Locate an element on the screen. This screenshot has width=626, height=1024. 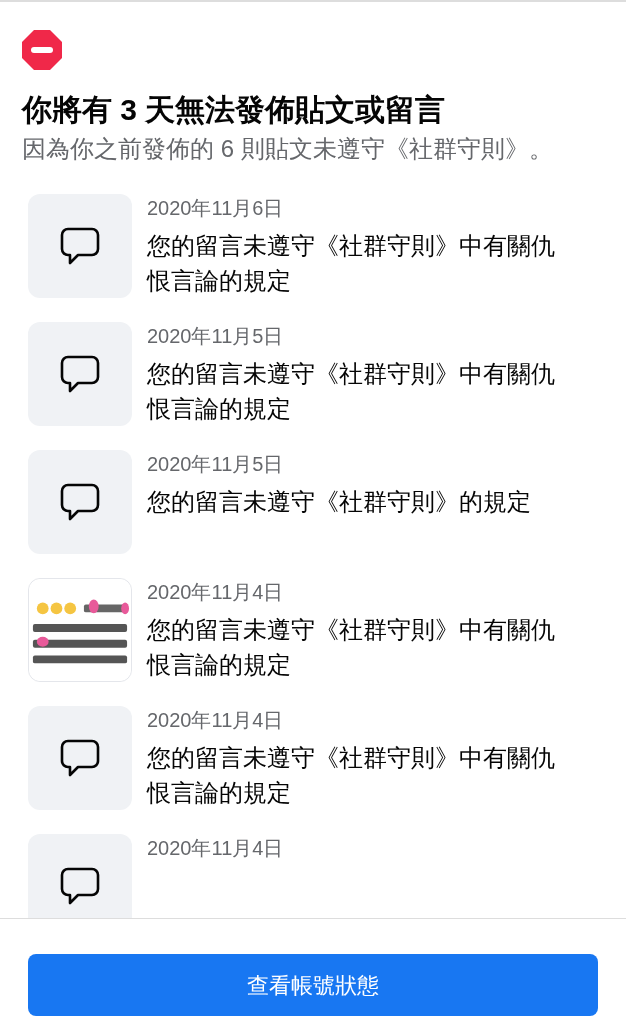
subtitle: 因為你之前發佈的 6 則貼文未遵守《社群守則》。 is located at coordinates (288, 149).